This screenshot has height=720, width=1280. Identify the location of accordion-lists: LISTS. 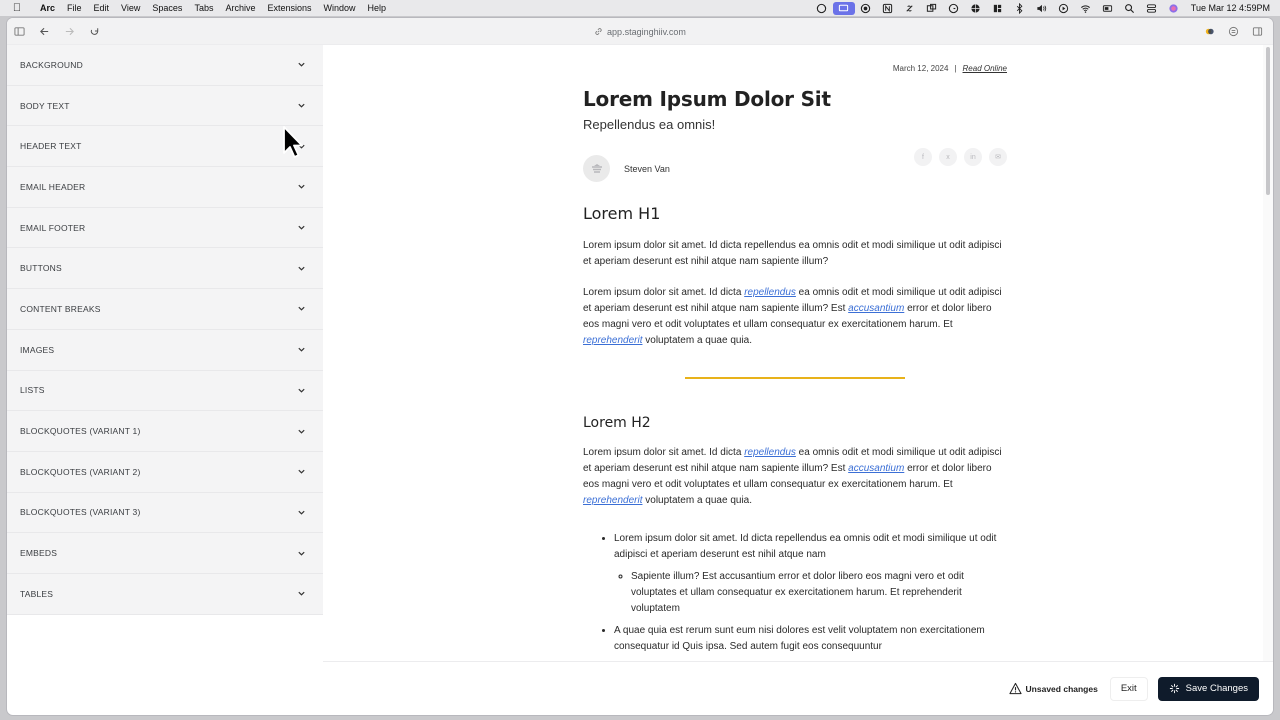
(165, 391).